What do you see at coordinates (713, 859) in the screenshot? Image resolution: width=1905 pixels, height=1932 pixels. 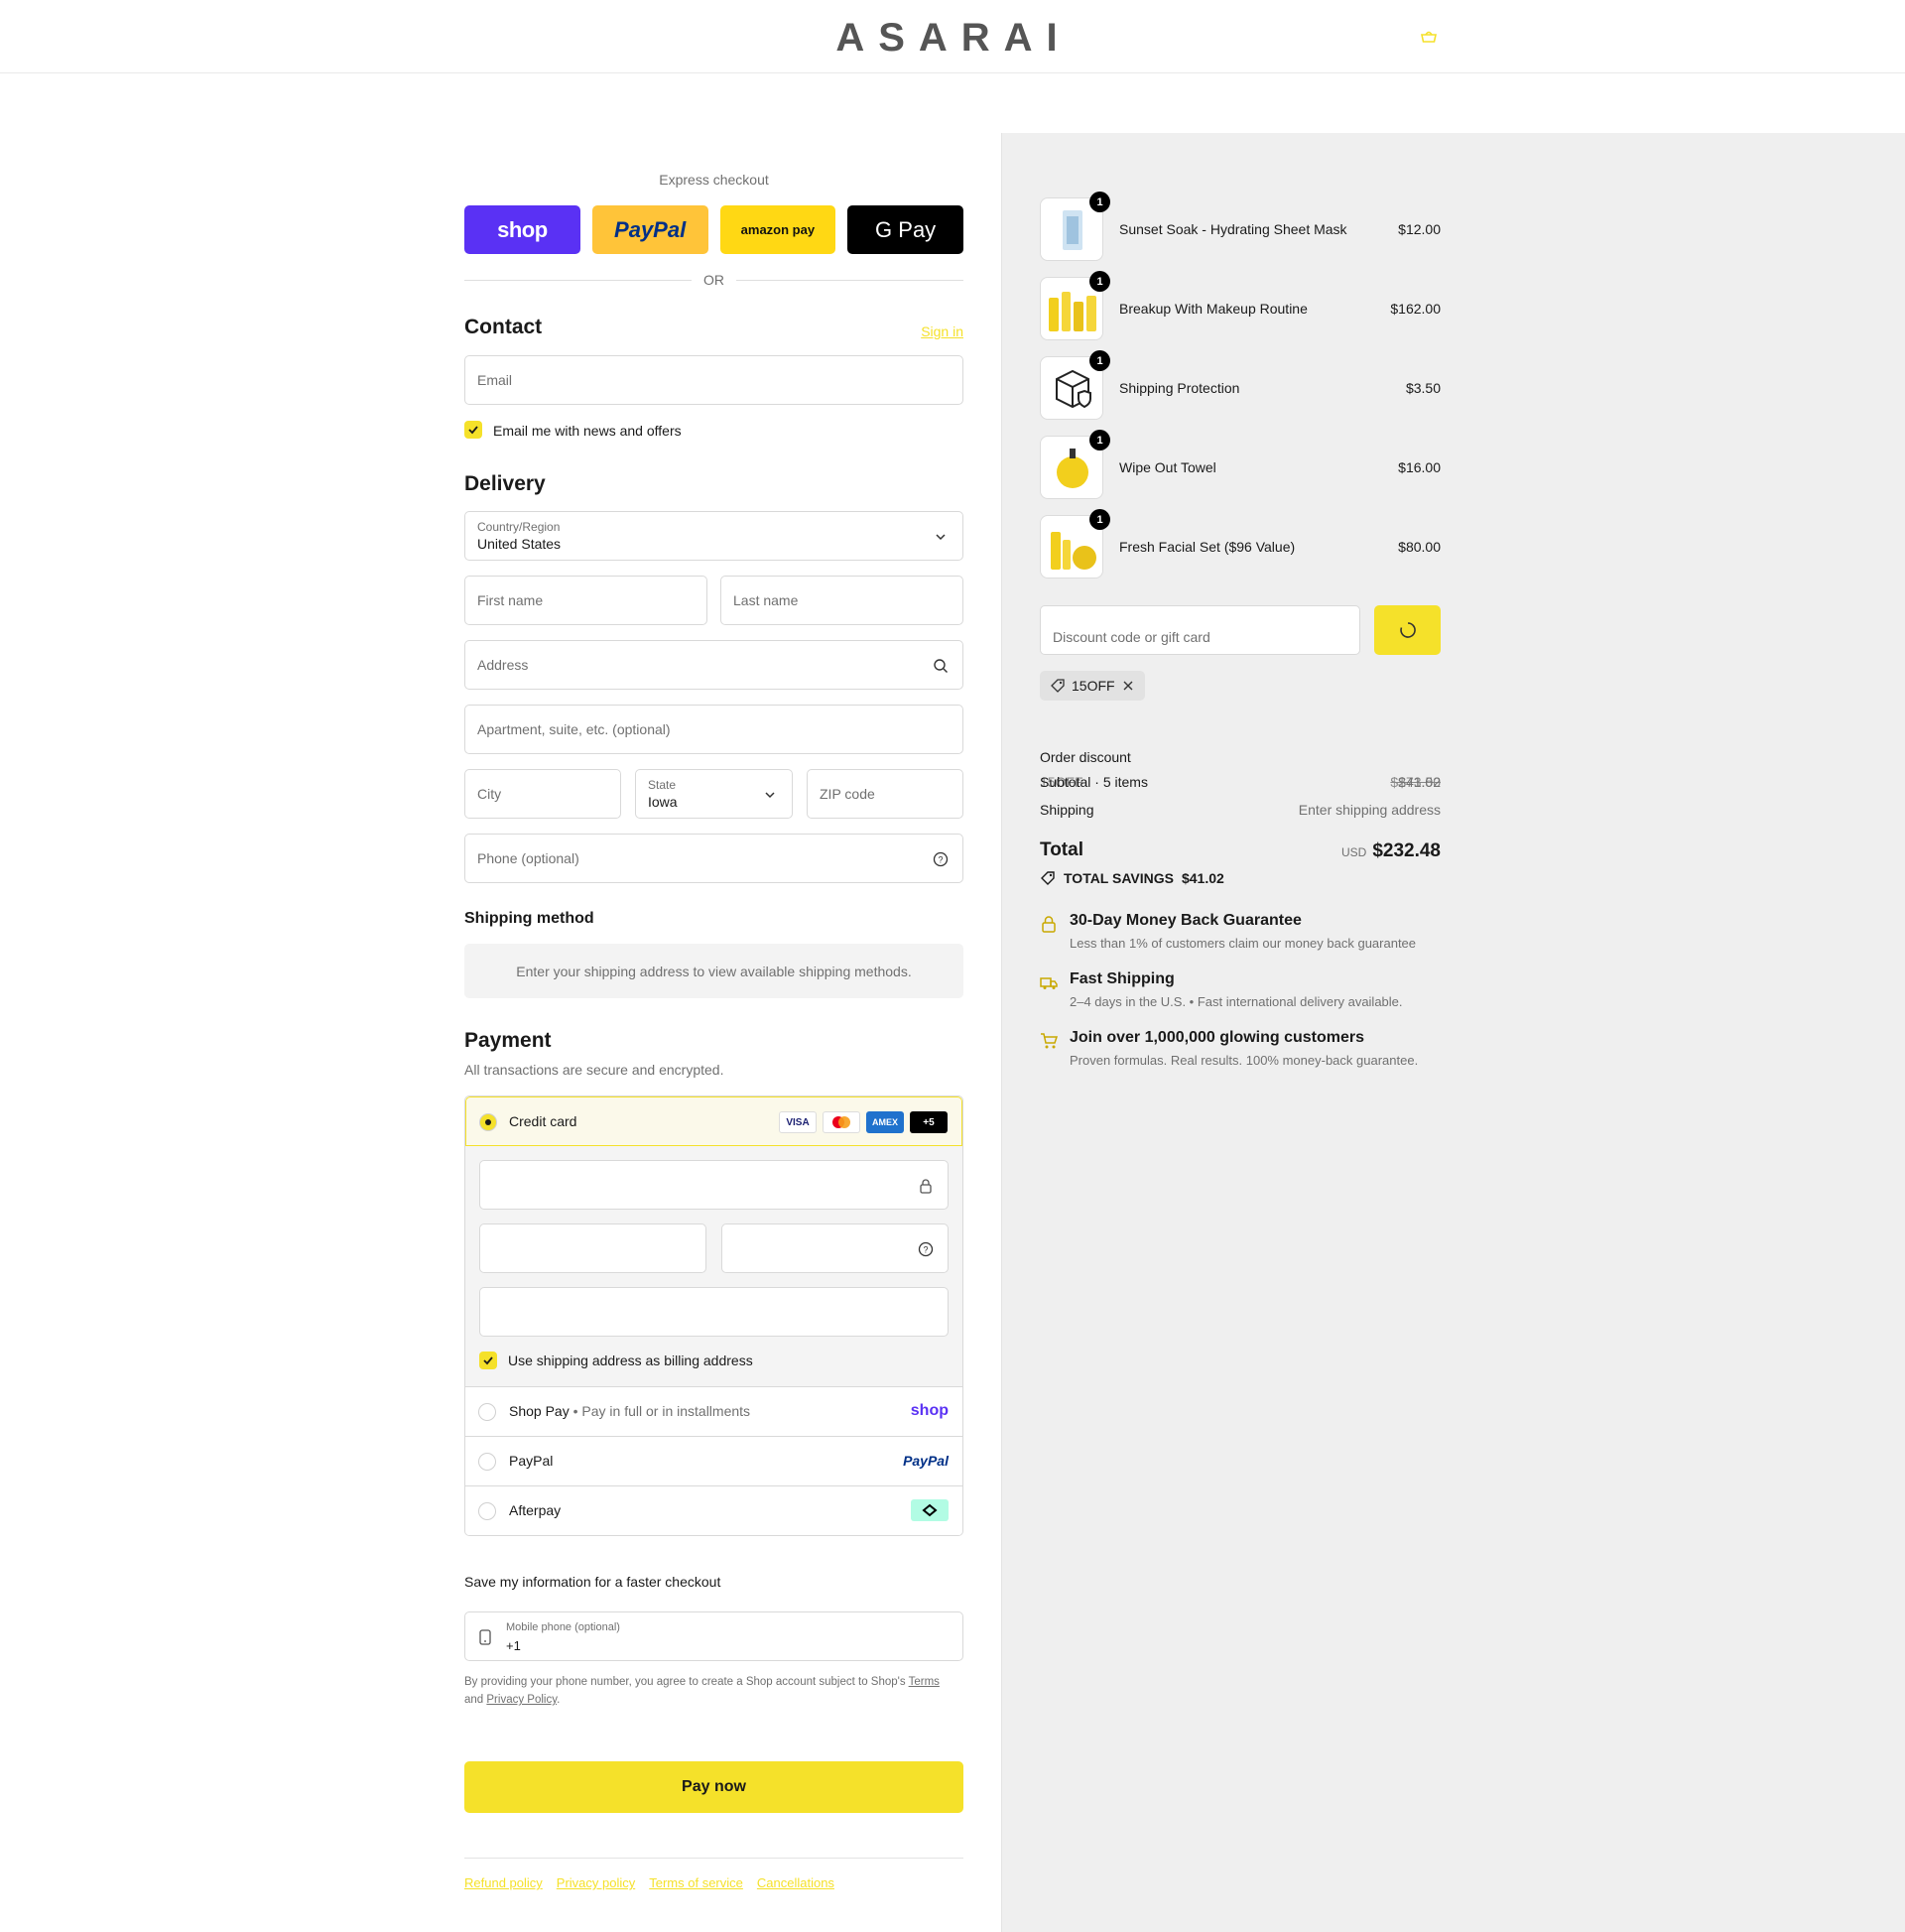 I see `phone-field: Phone (optional) ?` at bounding box center [713, 859].